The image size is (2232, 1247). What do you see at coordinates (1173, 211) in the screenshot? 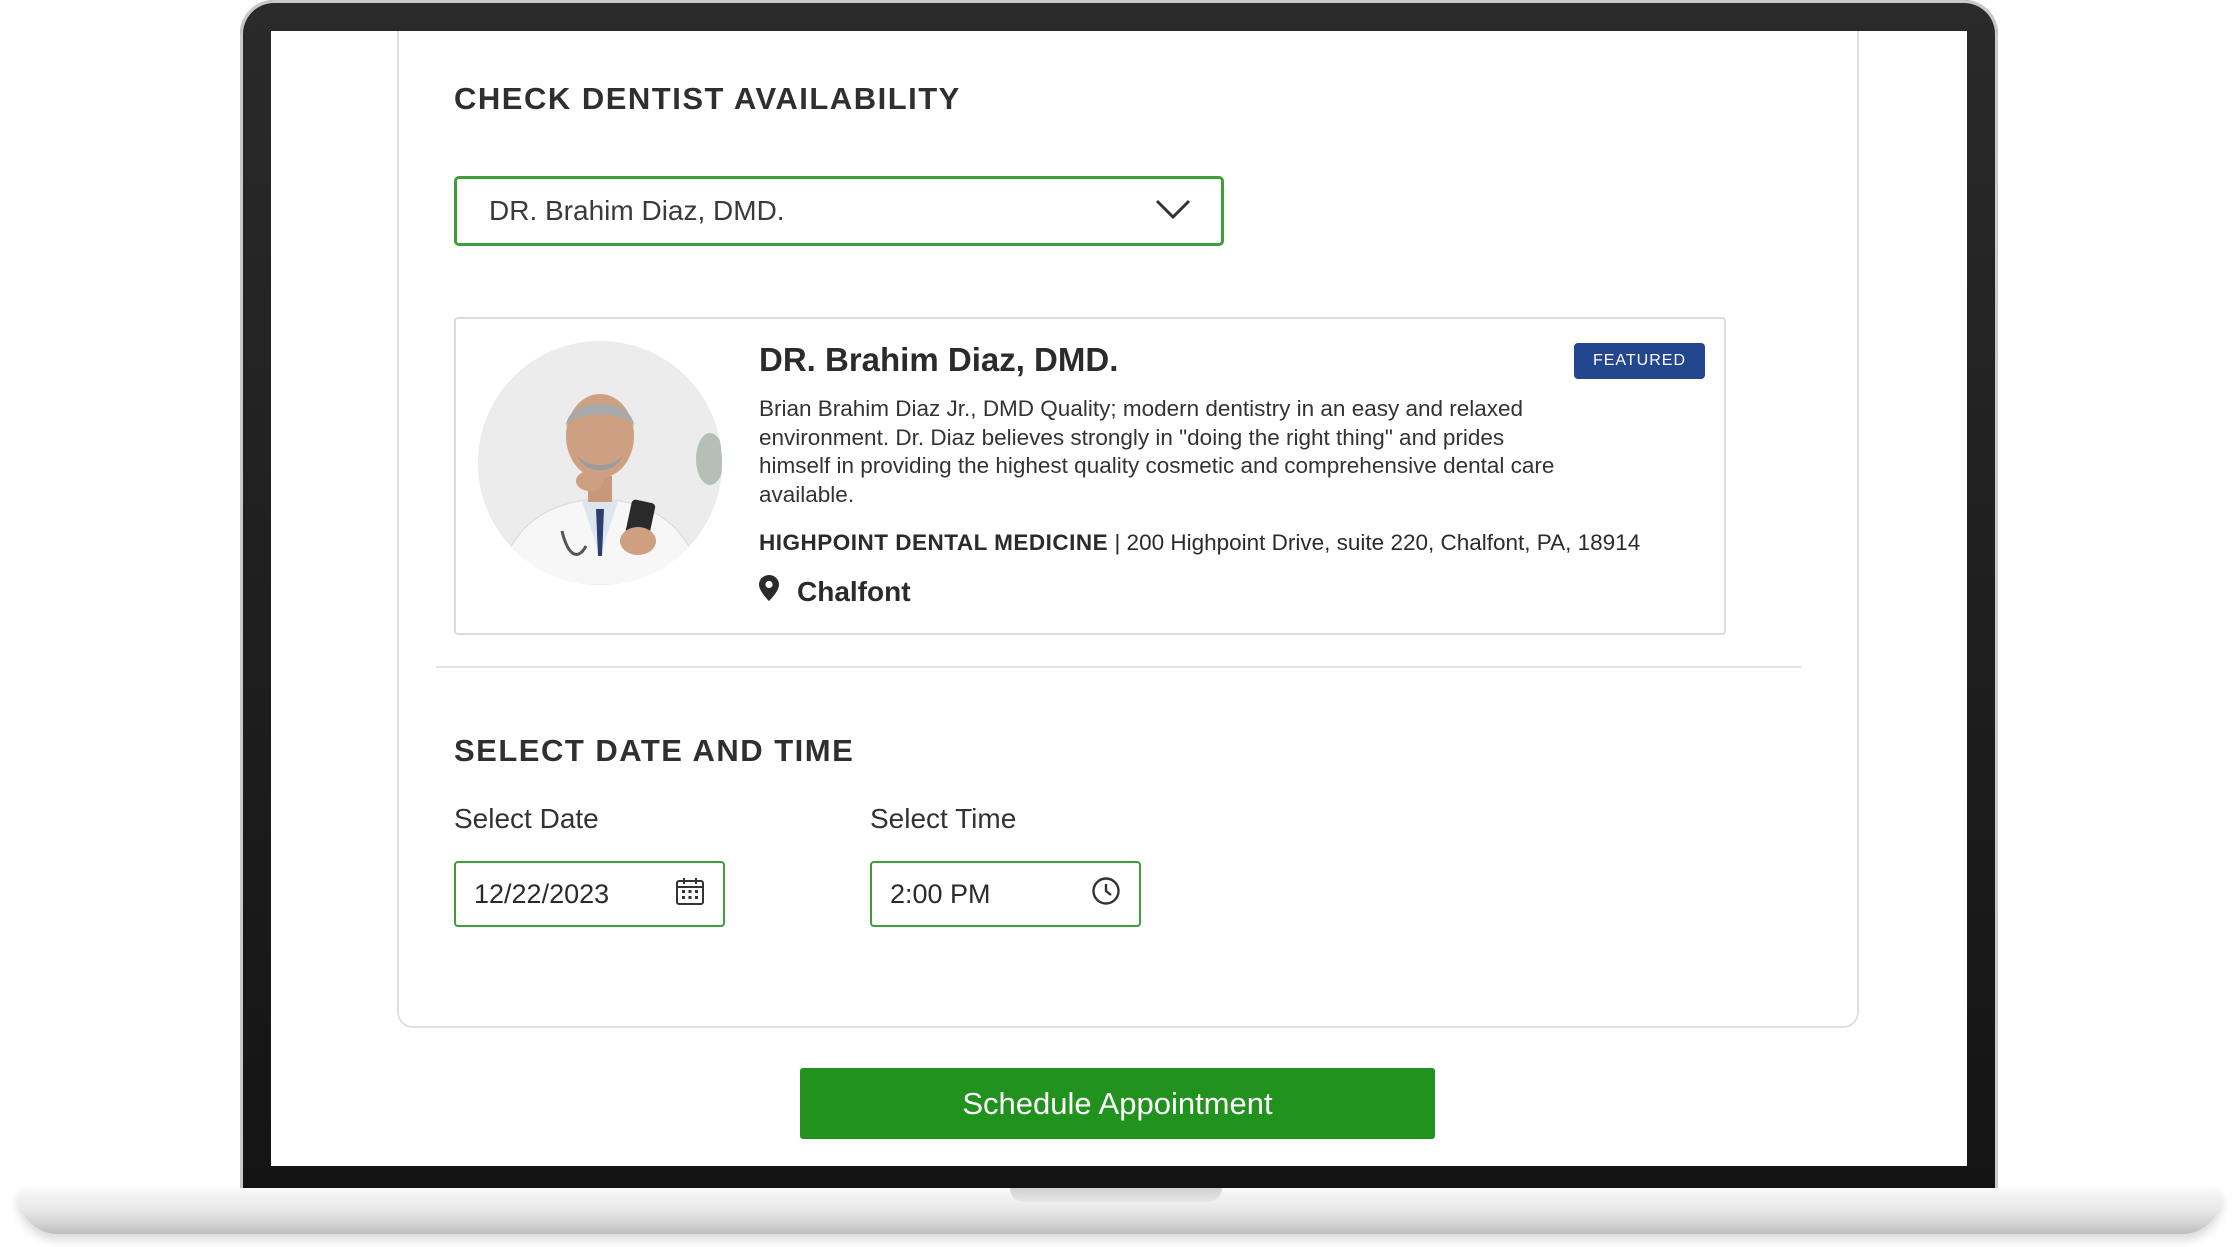
I see `chevron-down-icon` at bounding box center [1173, 211].